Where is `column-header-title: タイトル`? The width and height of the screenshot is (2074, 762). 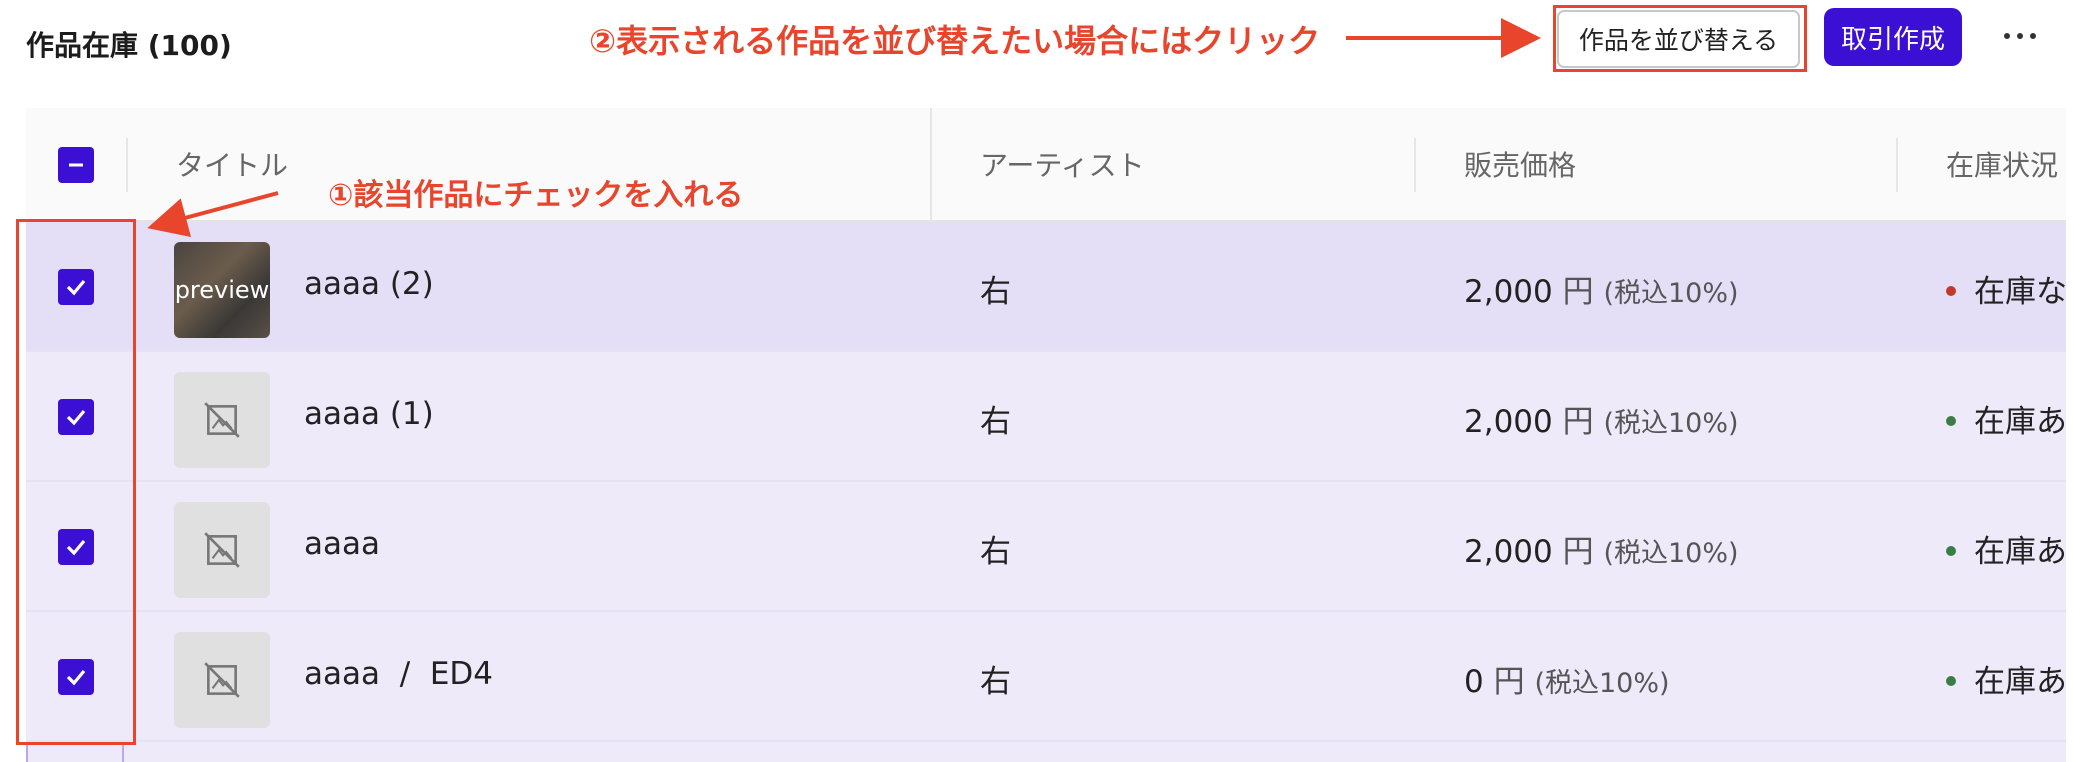
column-header-title: タイトル is located at coordinates (232, 164).